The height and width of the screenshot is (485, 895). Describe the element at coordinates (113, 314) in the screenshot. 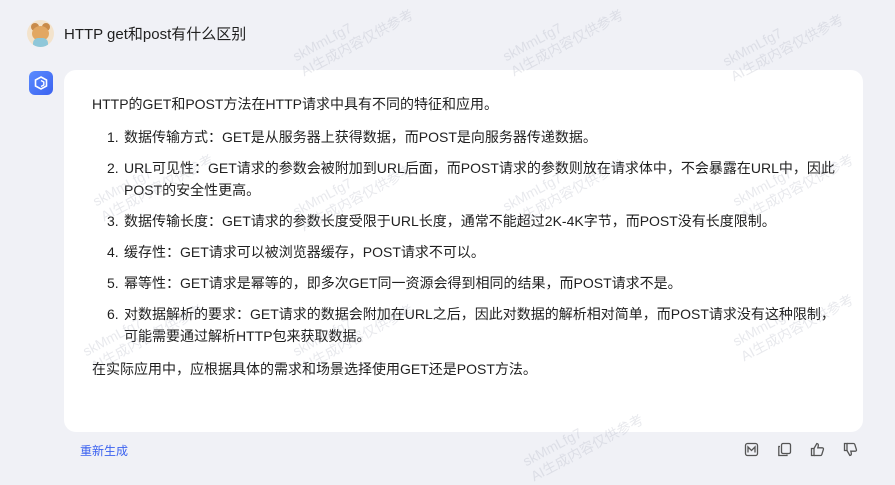

I see `list-item-number: 6.` at that location.